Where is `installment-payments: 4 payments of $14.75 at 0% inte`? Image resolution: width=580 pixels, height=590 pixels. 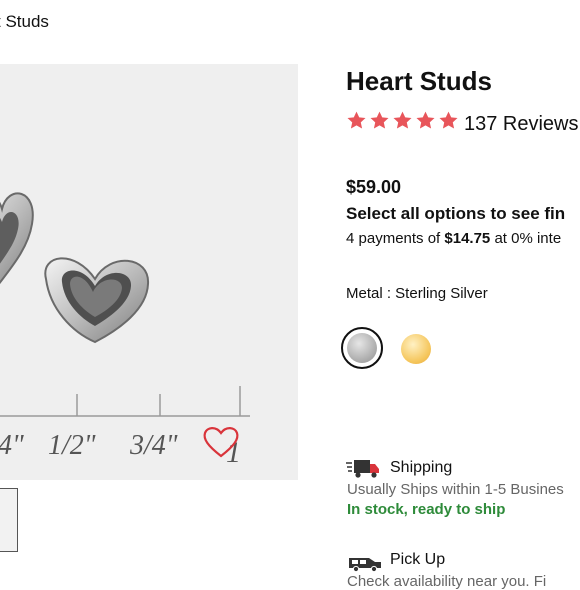
installment-payments: 4 payments of $14.75 at 0% inte is located at coordinates (453, 238).